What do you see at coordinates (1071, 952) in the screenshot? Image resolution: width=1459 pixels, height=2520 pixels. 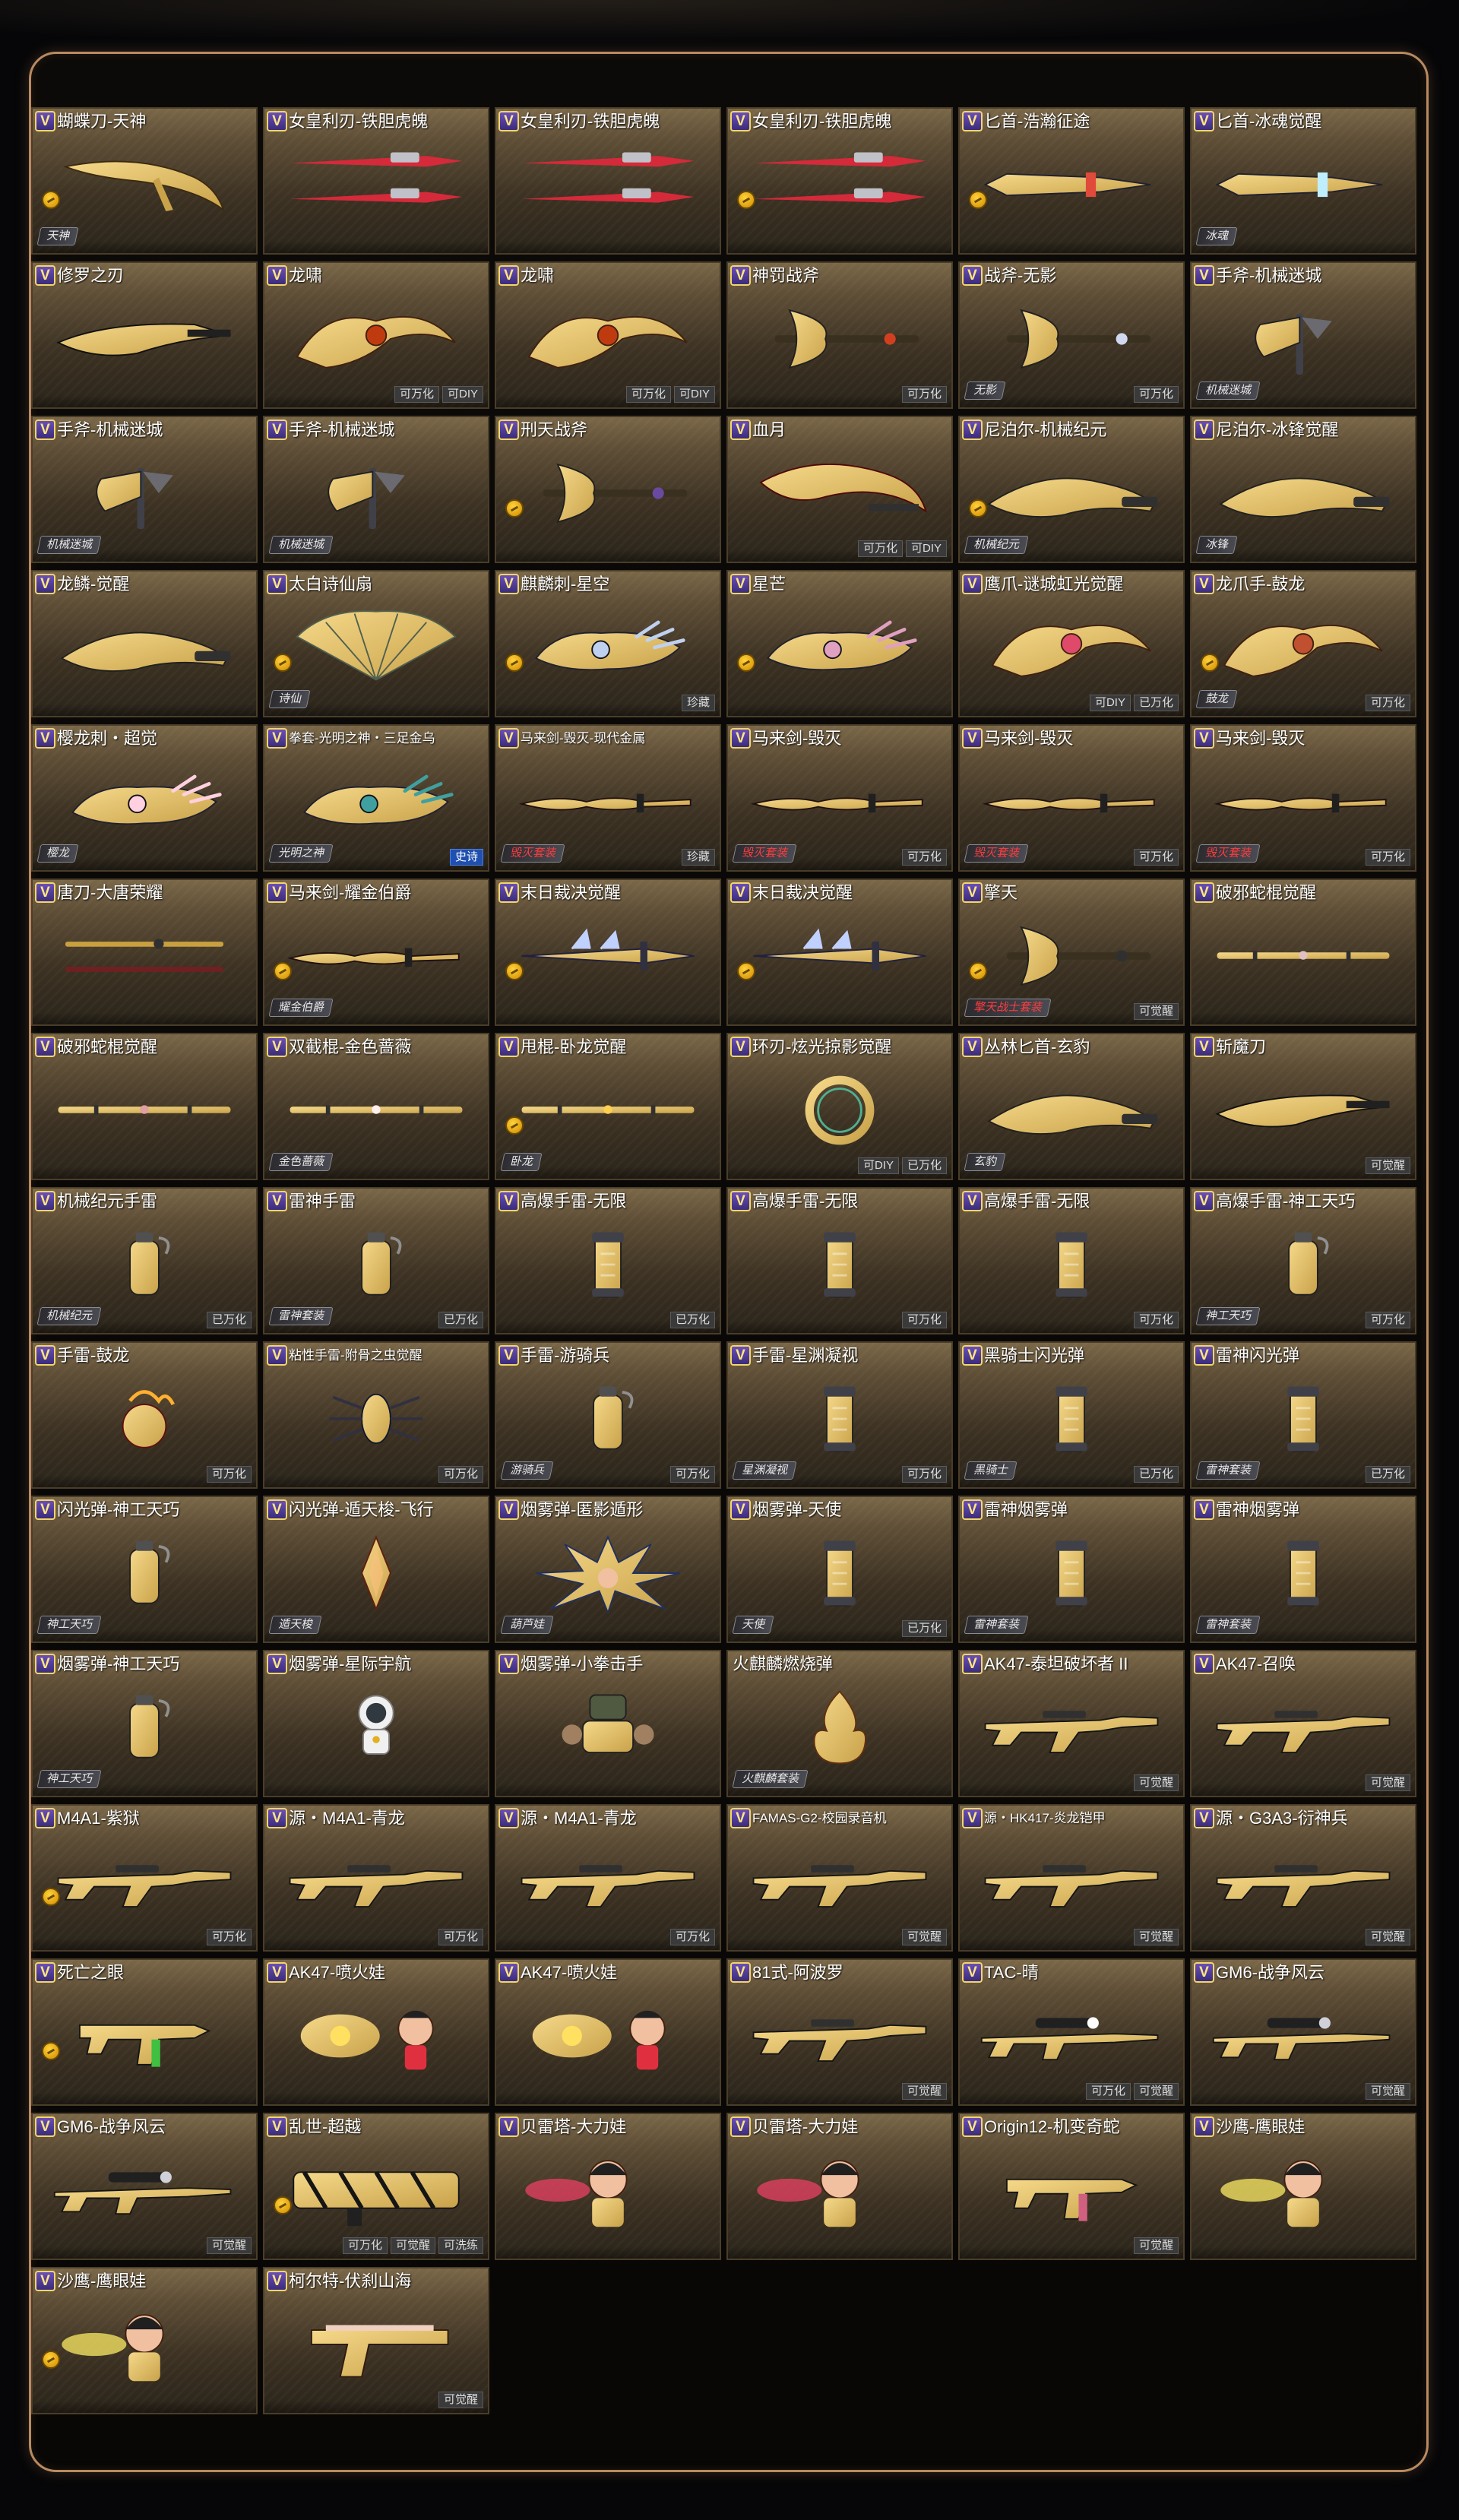 I see `item-card: V 擎天 擎天战士套装 可觉醒` at bounding box center [1071, 952].